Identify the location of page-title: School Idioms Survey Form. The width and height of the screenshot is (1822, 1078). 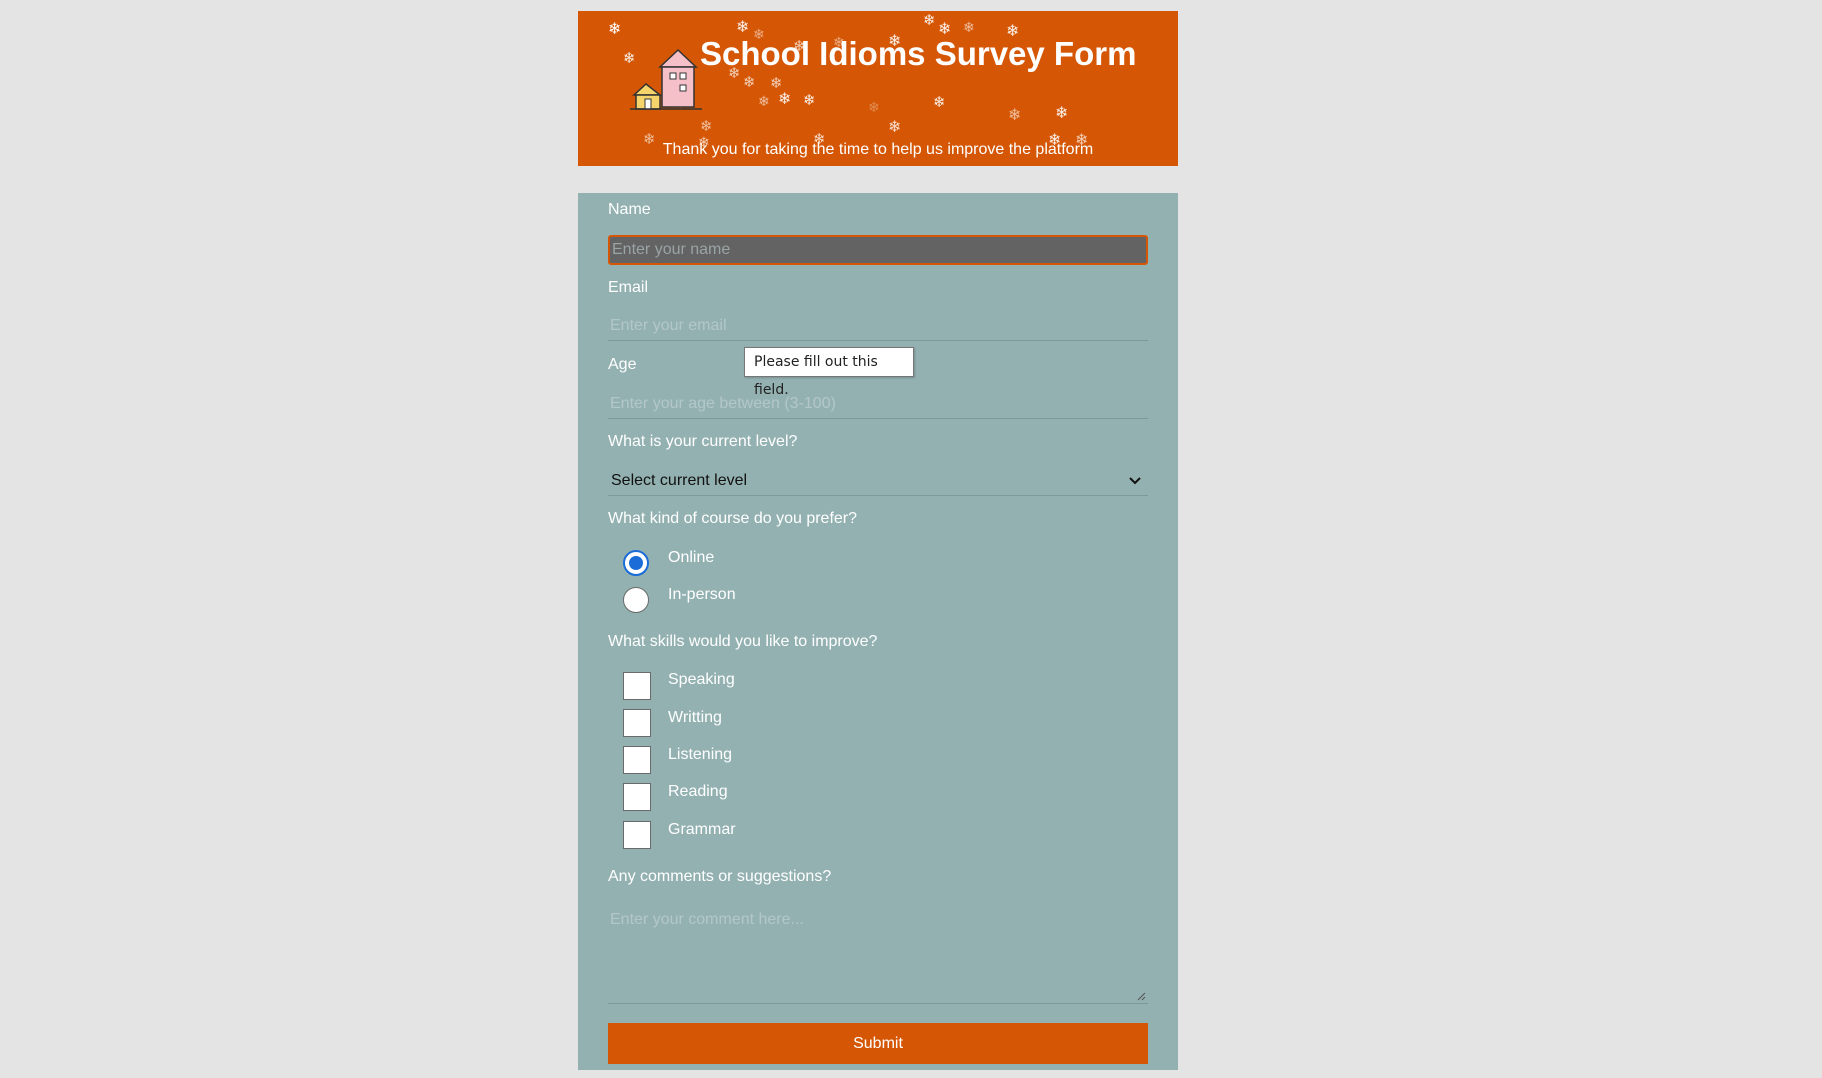
(918, 53).